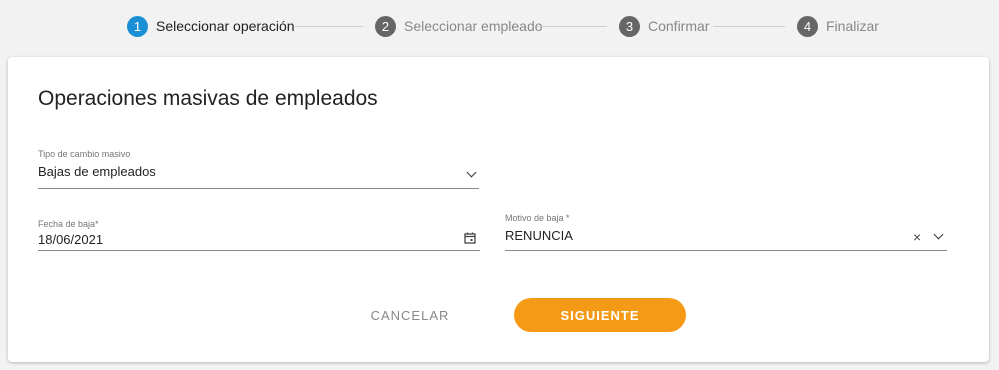 This screenshot has width=999, height=370. I want to click on page-title: Operaciones masivas de empleados, so click(208, 98).